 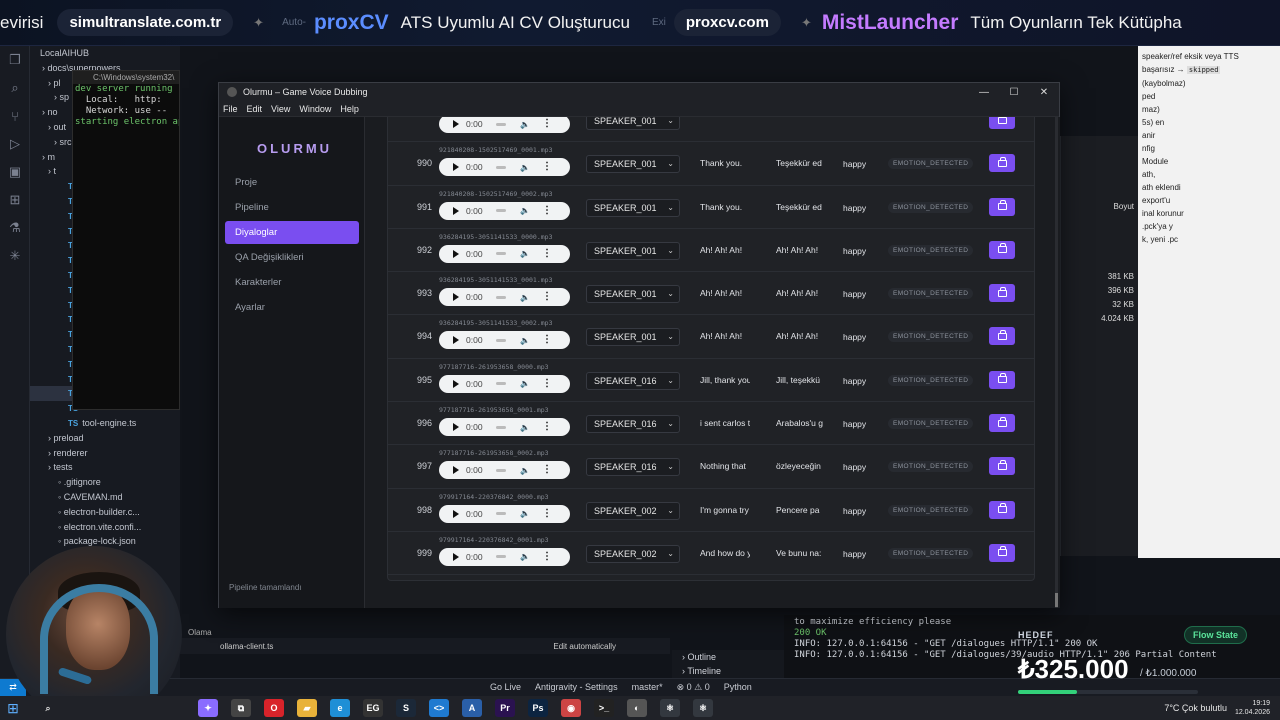 What do you see at coordinates (800, 423) in the screenshot?
I see `translated-text: Arabalos'u g` at bounding box center [800, 423].